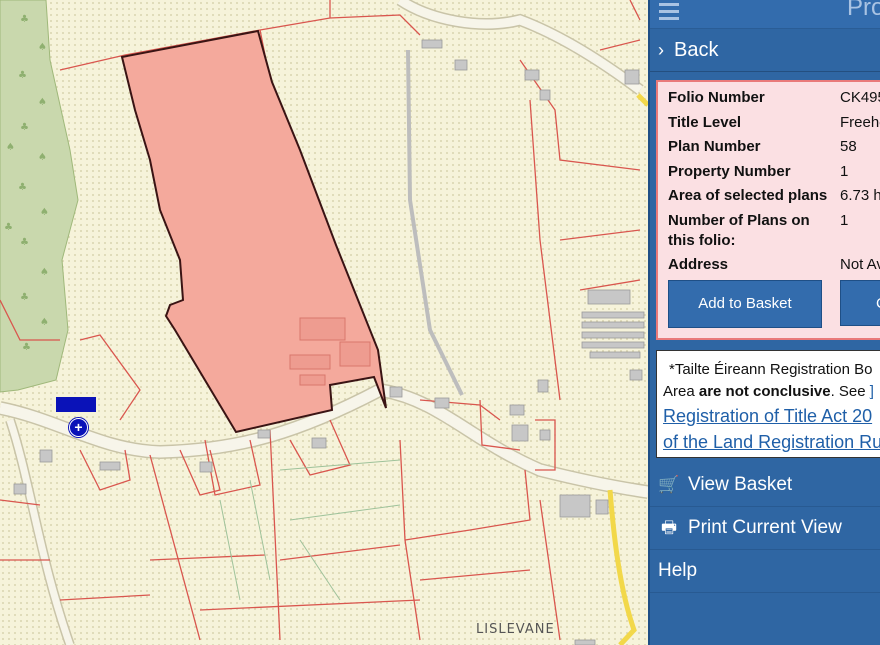 This screenshot has width=880, height=645. I want to click on back-label: Back, so click(696, 50).